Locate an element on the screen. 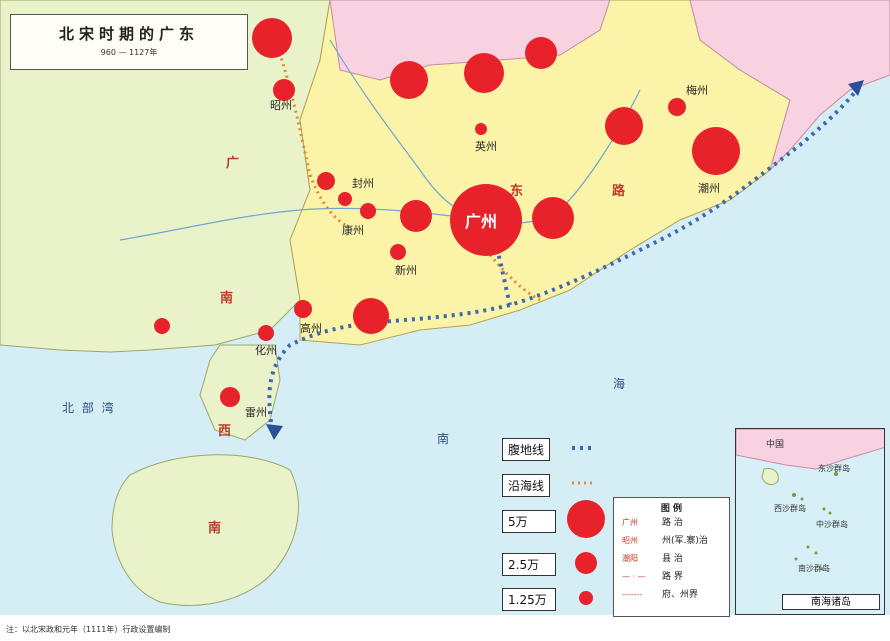 The height and width of the screenshot is (641, 890). key-yanhai: 沿海线 is located at coordinates (526, 485).